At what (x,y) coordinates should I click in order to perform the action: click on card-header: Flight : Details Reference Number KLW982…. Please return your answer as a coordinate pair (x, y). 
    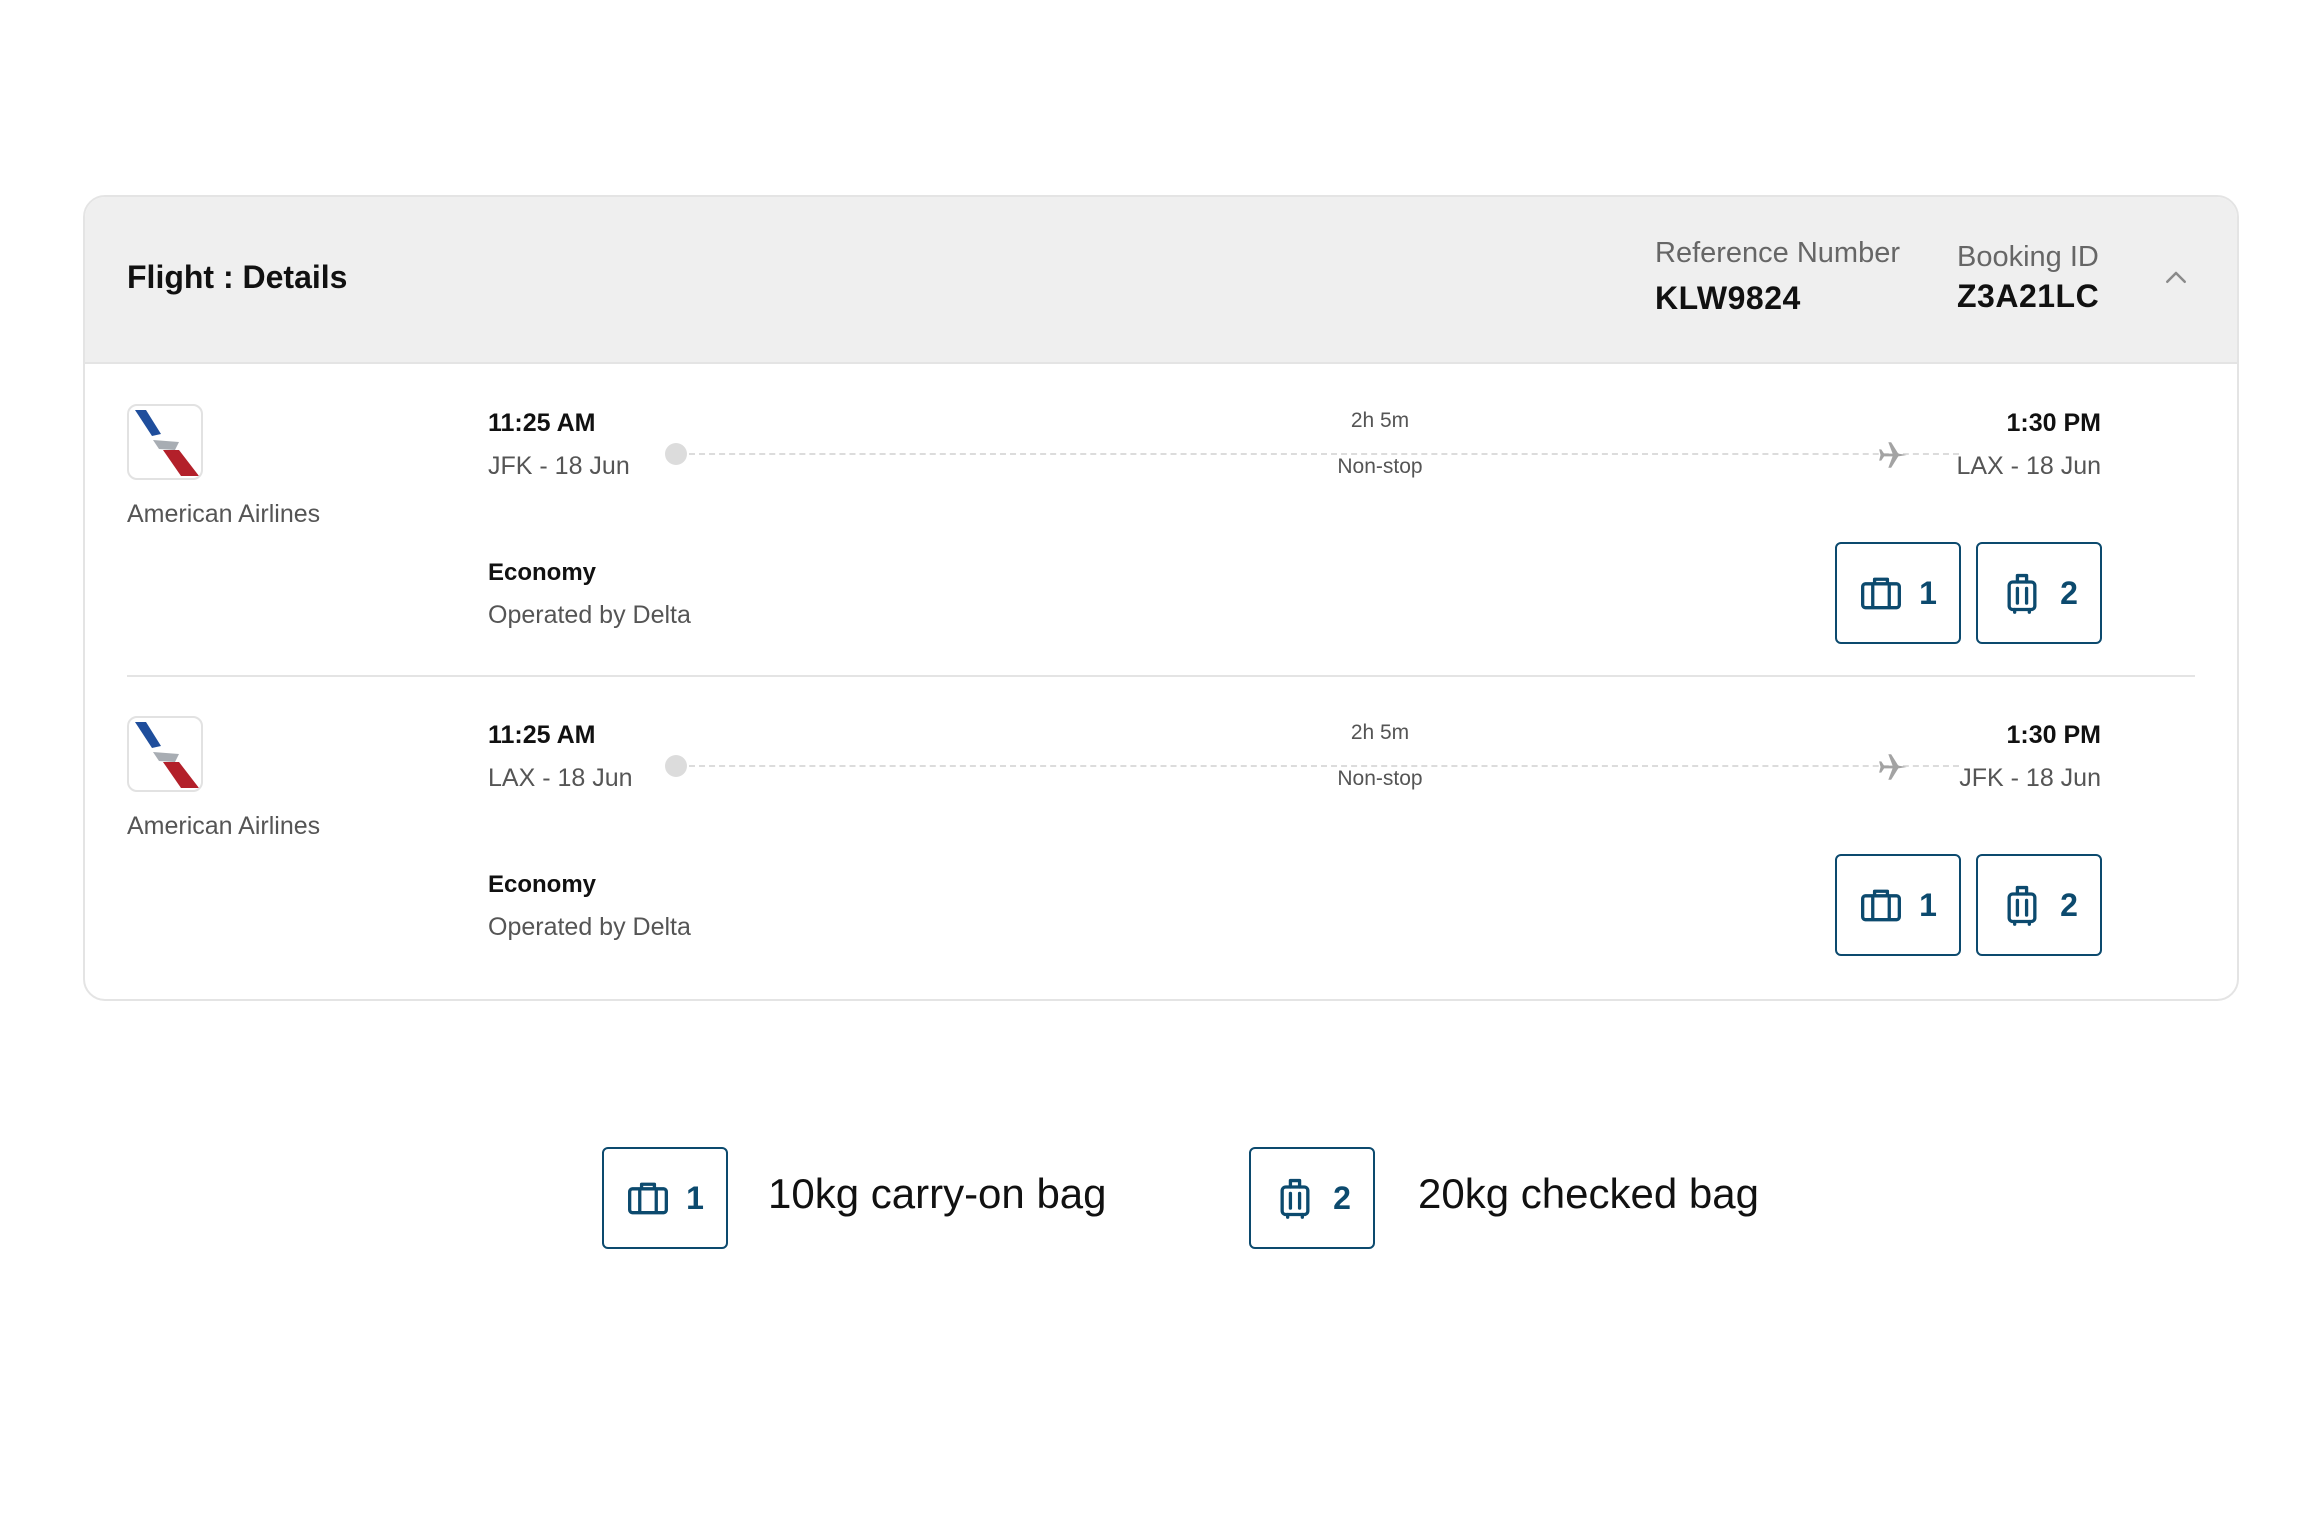
    Looking at the image, I should click on (1161, 280).